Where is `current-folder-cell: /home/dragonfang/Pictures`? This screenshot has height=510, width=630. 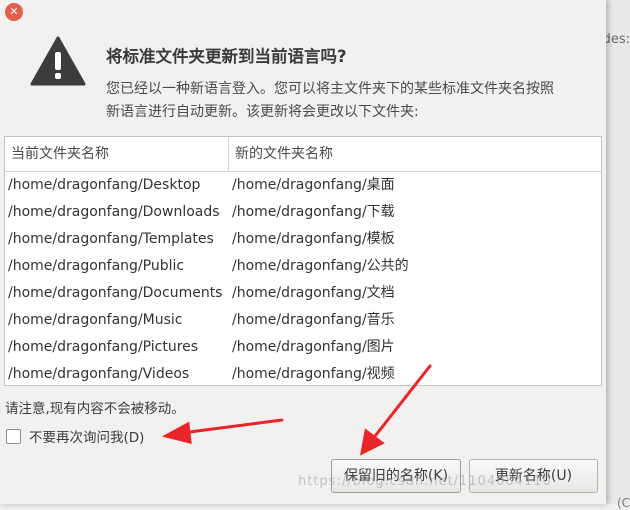 current-folder-cell: /home/dragonfang/Pictures is located at coordinates (103, 347).